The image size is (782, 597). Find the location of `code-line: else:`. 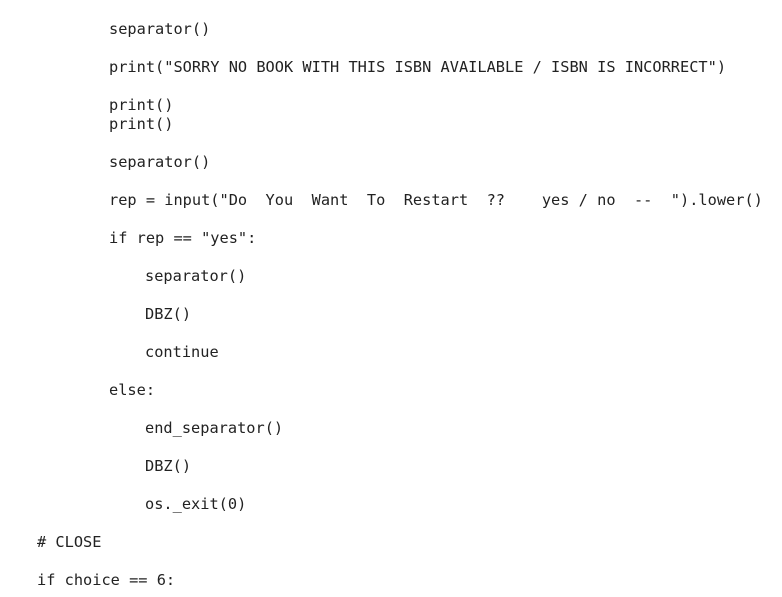

code-line: else: is located at coordinates (132, 390).